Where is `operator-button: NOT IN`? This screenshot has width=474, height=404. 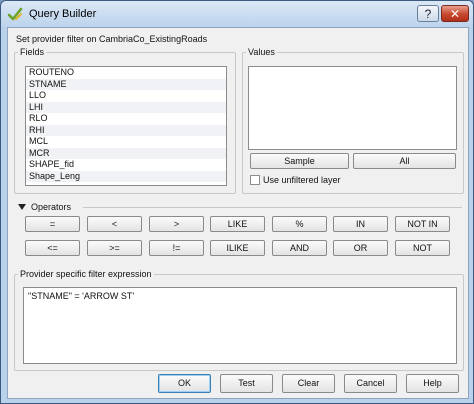 operator-button: NOT IN is located at coordinates (422, 224).